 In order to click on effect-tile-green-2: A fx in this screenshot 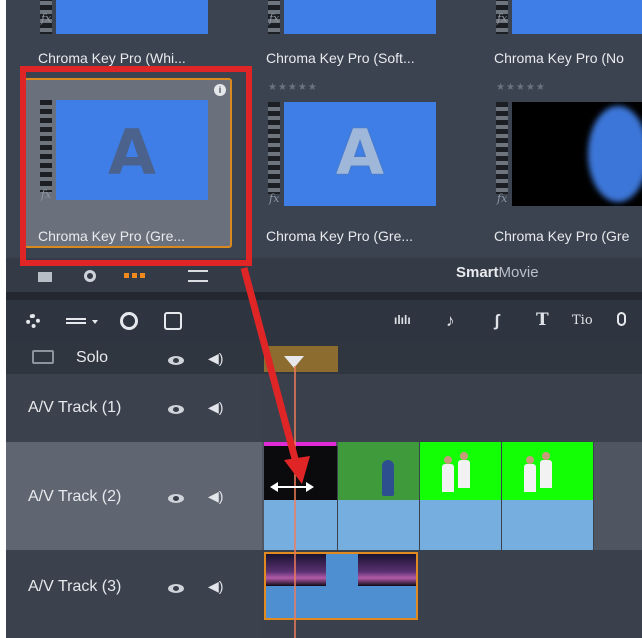, I will do `click(350, 153)`.